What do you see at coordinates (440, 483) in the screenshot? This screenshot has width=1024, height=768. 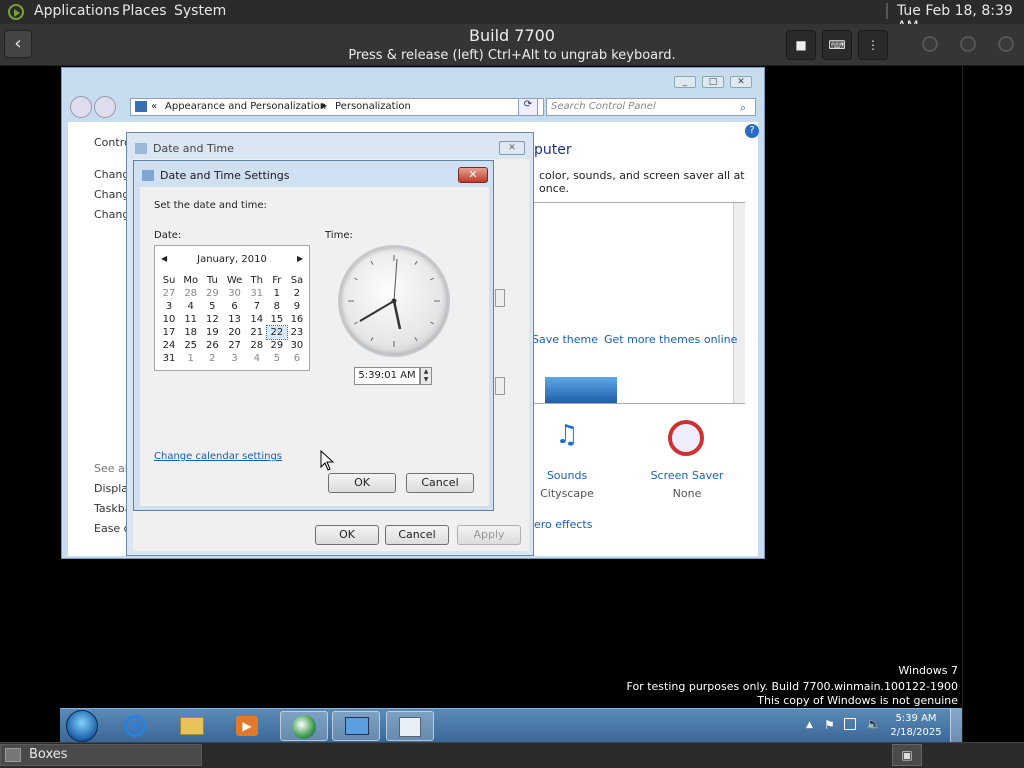 I see `dts-cancel-button: Cancel` at bounding box center [440, 483].